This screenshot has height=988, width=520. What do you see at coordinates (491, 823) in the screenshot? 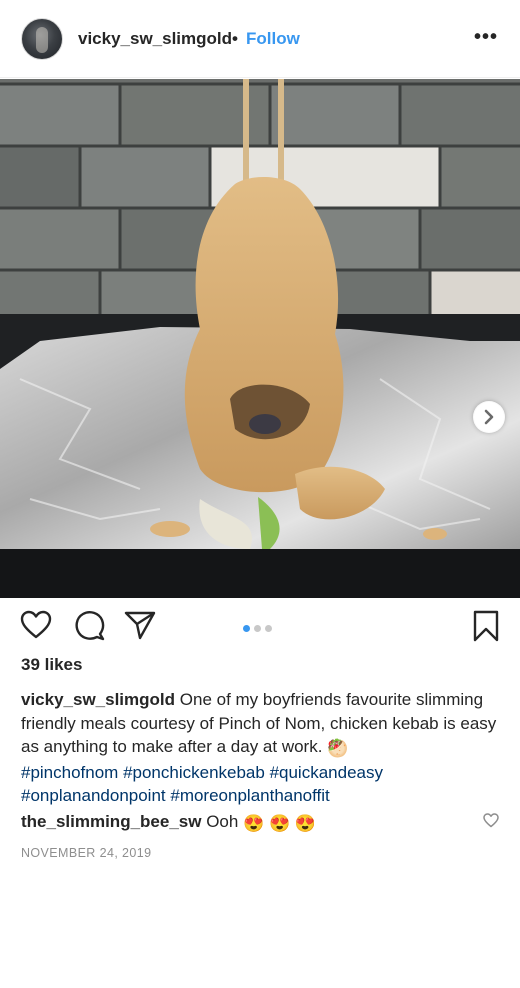
I see `like-comment-heart-icon` at bounding box center [491, 823].